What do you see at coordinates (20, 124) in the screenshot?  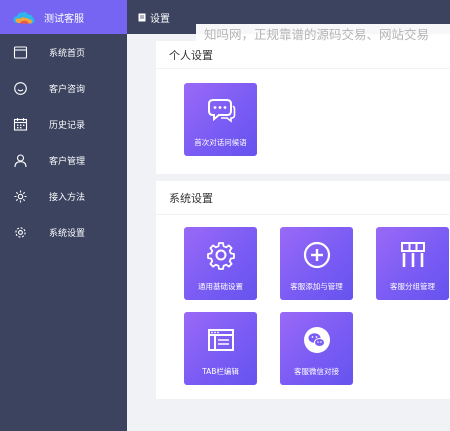 I see `calendar-icon` at bounding box center [20, 124].